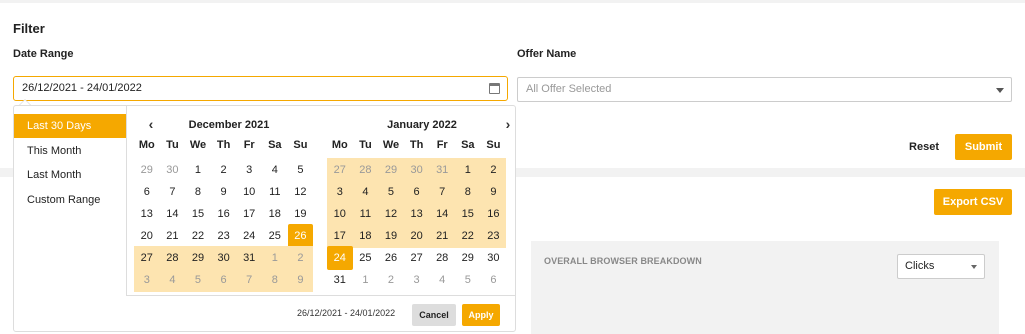 Image resolution: width=1025 pixels, height=334 pixels. What do you see at coordinates (260, 88) in the screenshot?
I see `date-range-input: 26/12/2021 - 24/01/2022` at bounding box center [260, 88].